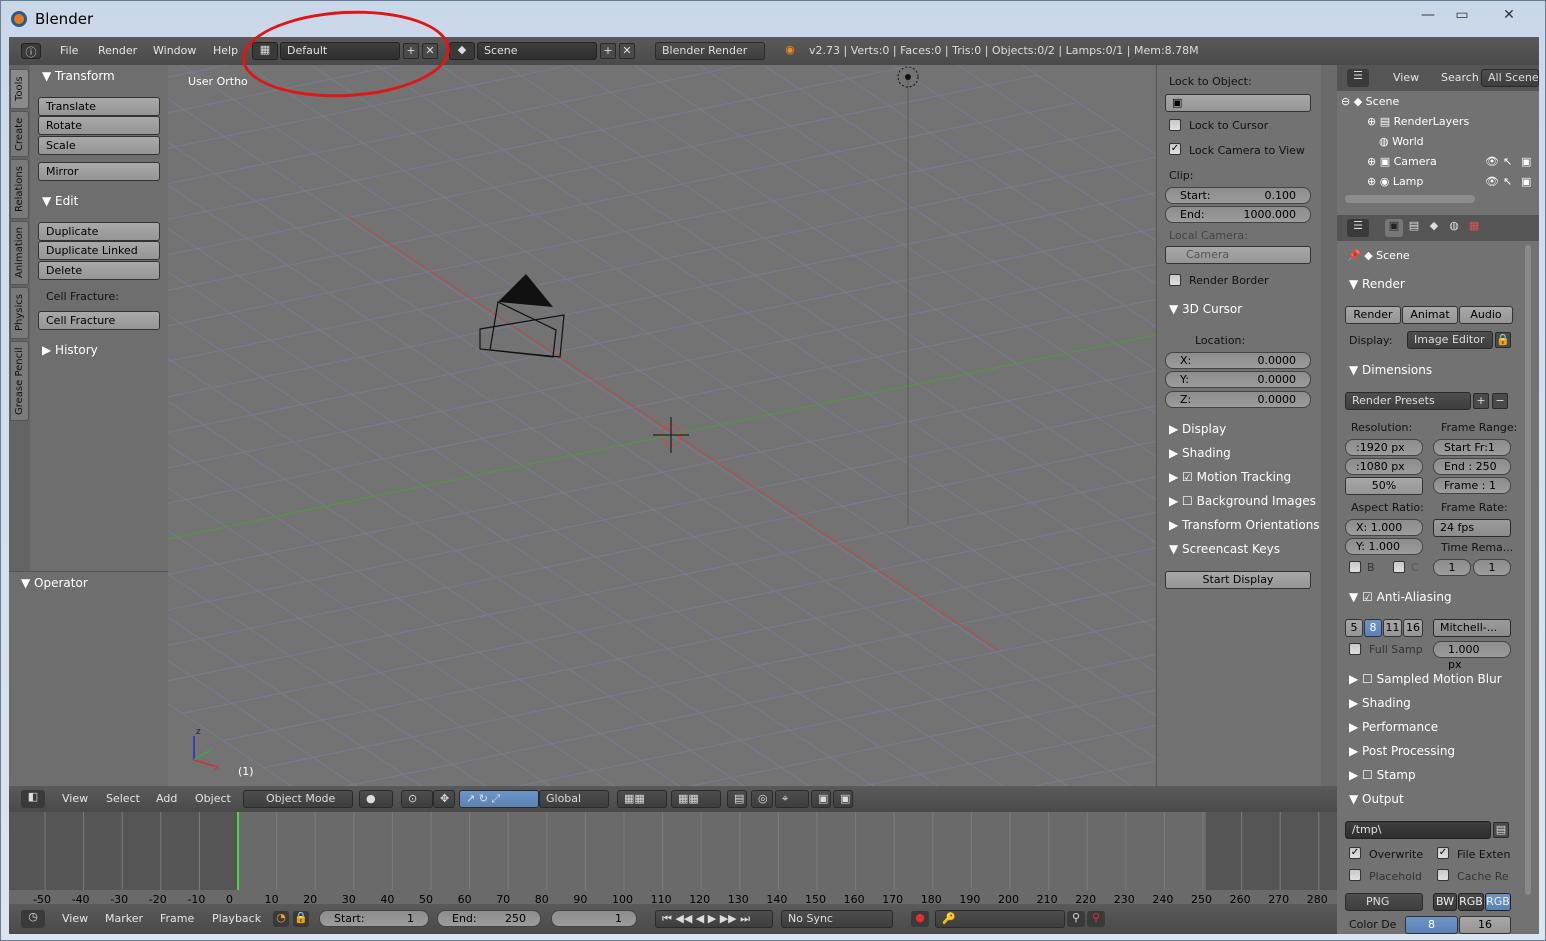 The height and width of the screenshot is (941, 1546). What do you see at coordinates (123, 798) in the screenshot?
I see `view3d-menu-select: Select` at bounding box center [123, 798].